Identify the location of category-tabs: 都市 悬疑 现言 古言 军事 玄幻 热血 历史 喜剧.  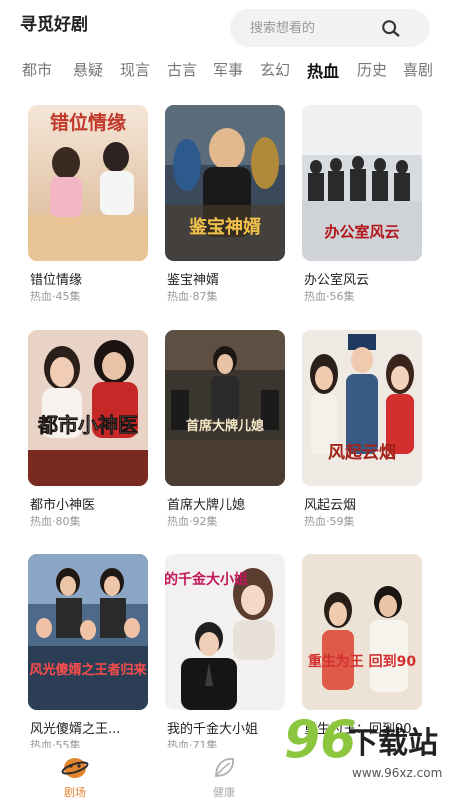
(225, 71).